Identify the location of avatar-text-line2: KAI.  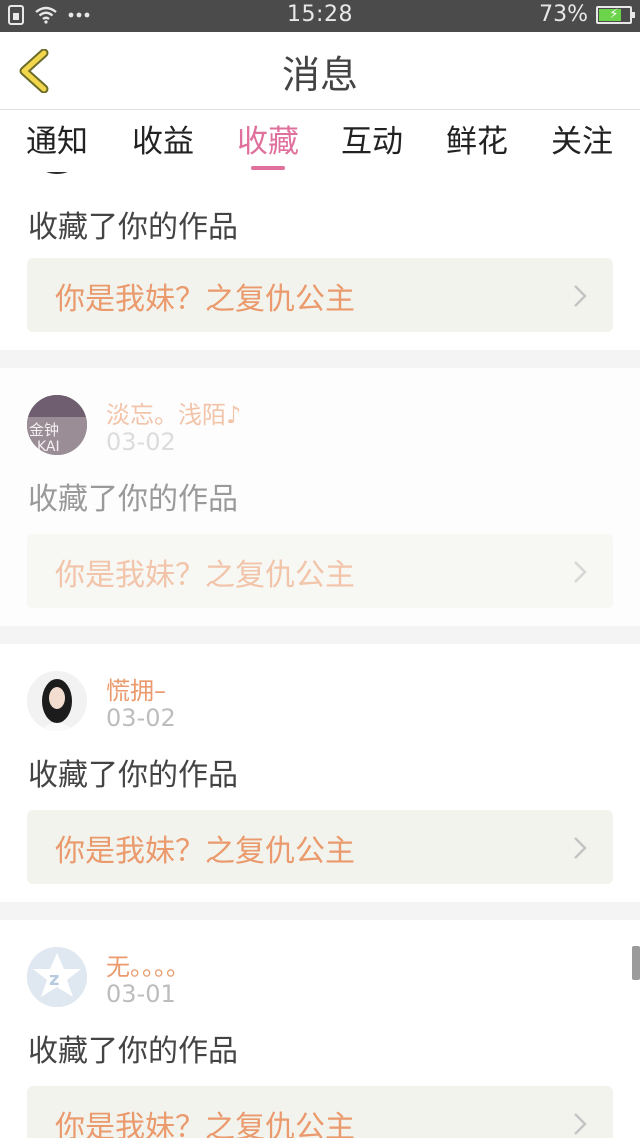
(48, 447).